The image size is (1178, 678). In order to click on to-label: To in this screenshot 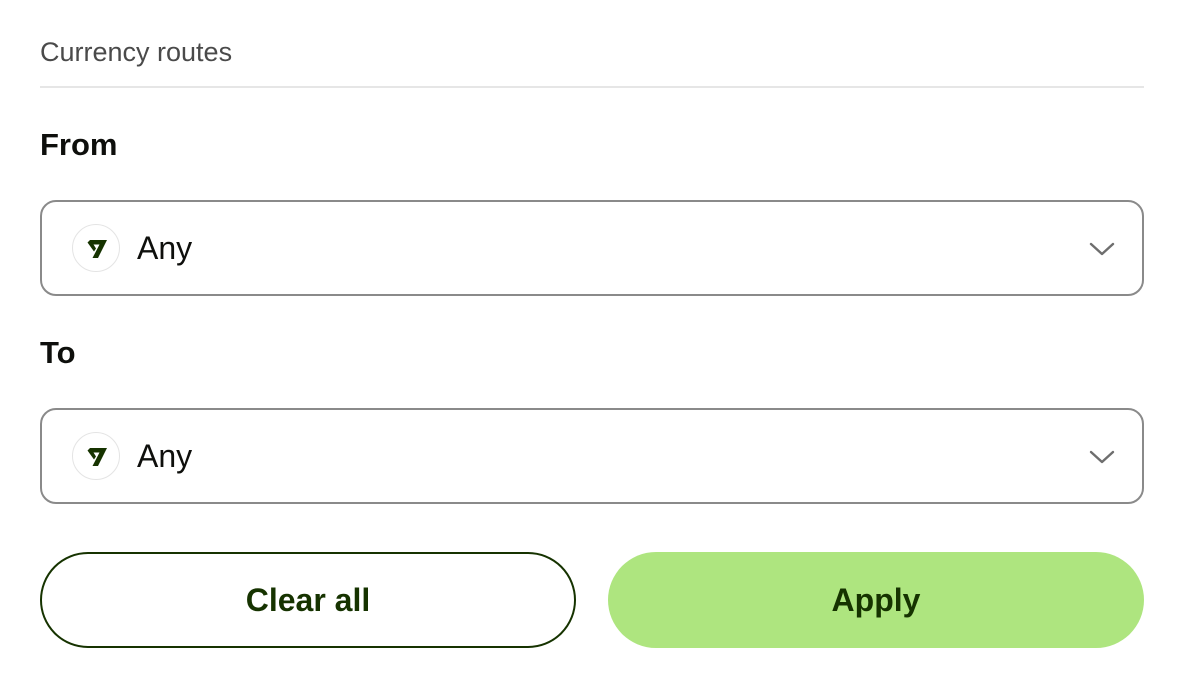, I will do `click(58, 352)`.